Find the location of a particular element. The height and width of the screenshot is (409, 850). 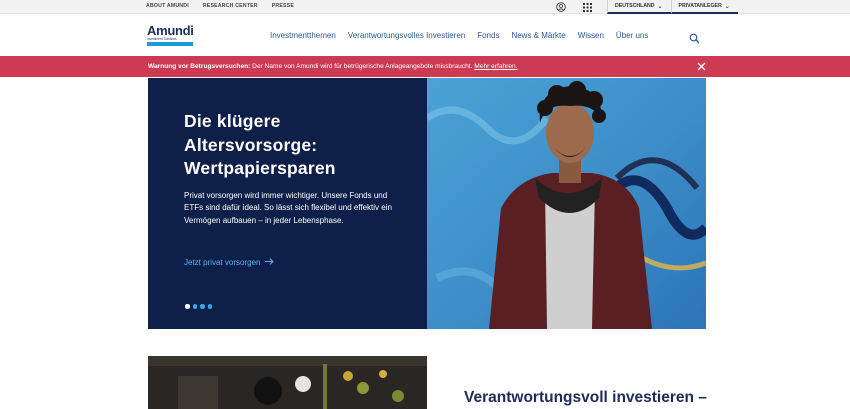

presse-link: PRESSE is located at coordinates (283, 6).